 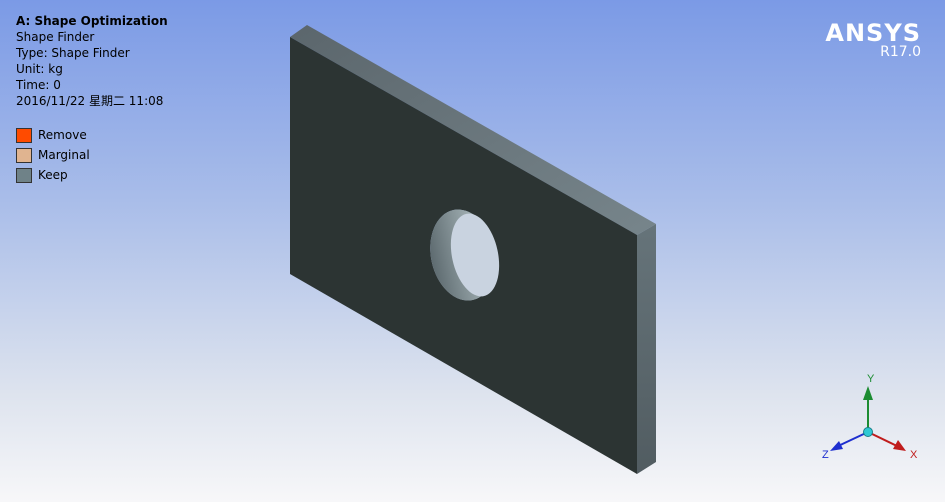 I want to click on logo-brand: ANSYS, so click(x=873, y=33).